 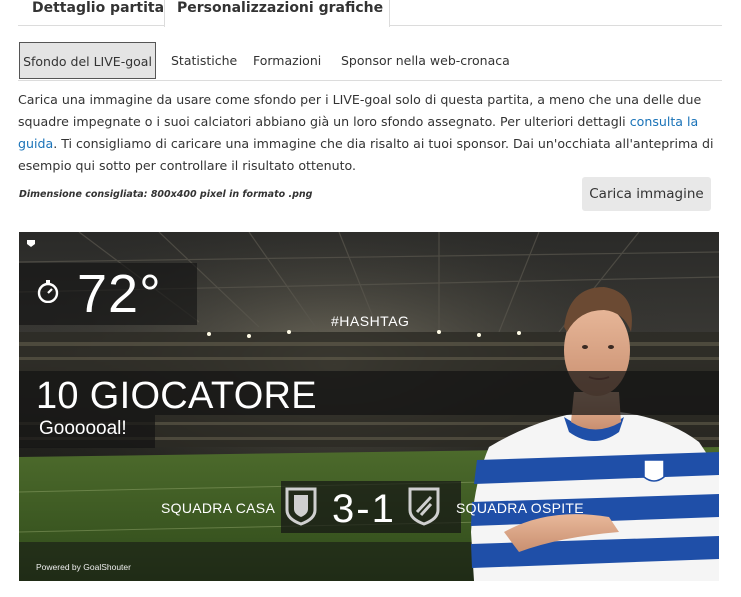 I want to click on goal-text: Goooooal!, so click(x=83, y=428).